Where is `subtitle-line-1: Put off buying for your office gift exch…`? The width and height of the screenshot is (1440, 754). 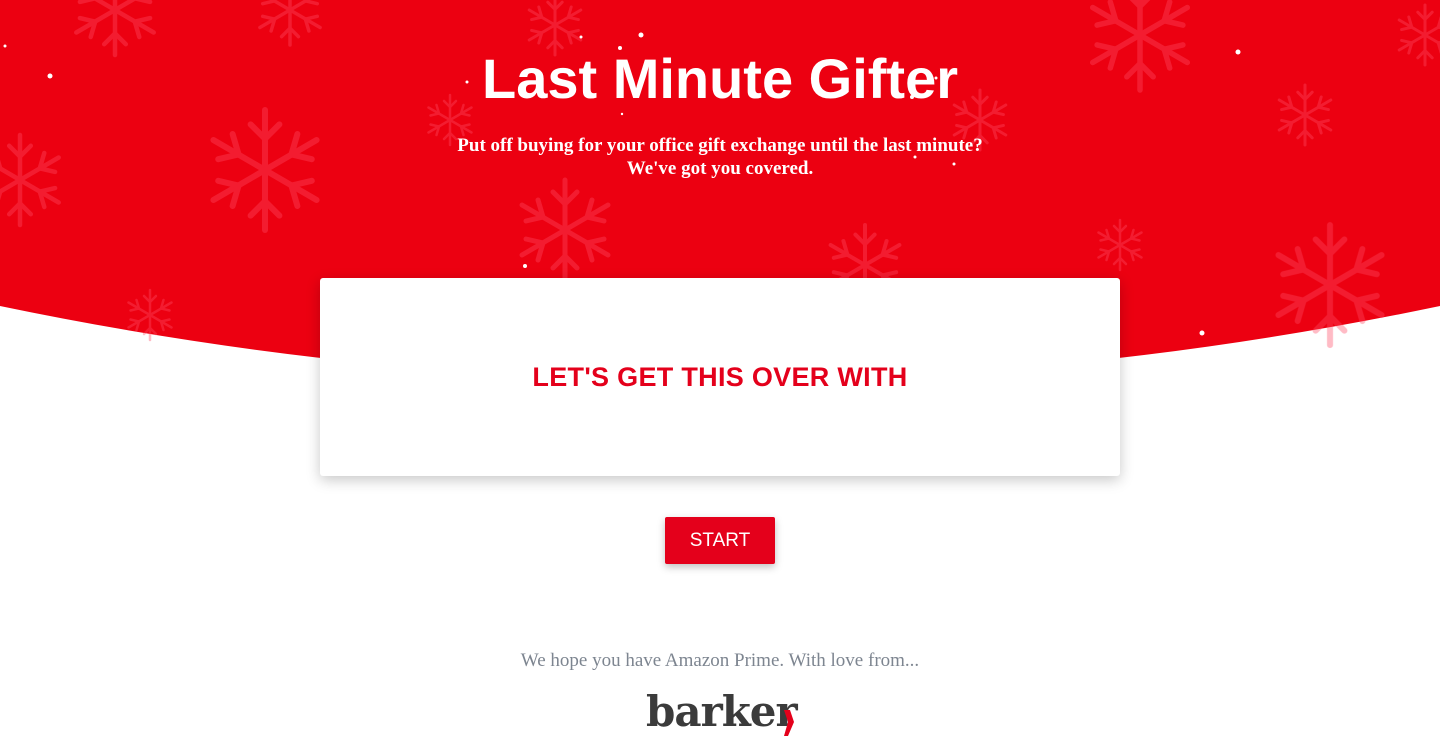
subtitle-line-1: Put off buying for your office gift exch… is located at coordinates (720, 145).